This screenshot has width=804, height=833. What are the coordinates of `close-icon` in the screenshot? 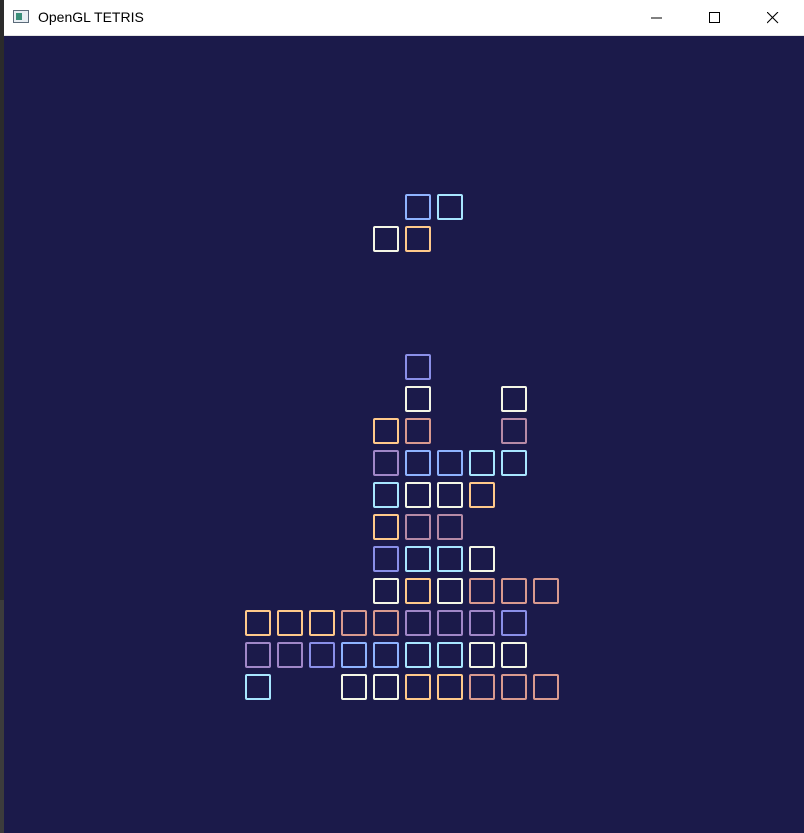 It's located at (773, 18).